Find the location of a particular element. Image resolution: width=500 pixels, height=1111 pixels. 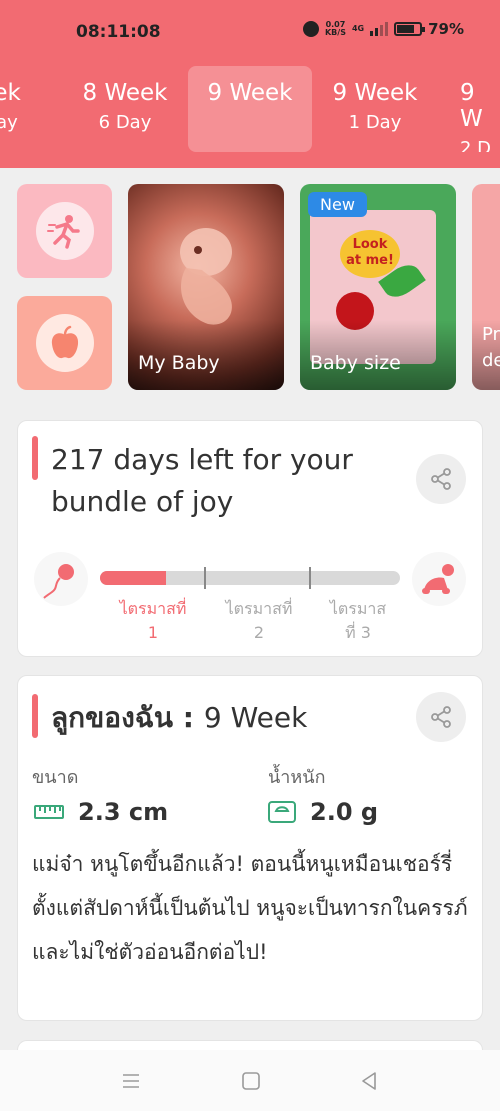

week-tab-day: Day is located at coordinates (9, 122).